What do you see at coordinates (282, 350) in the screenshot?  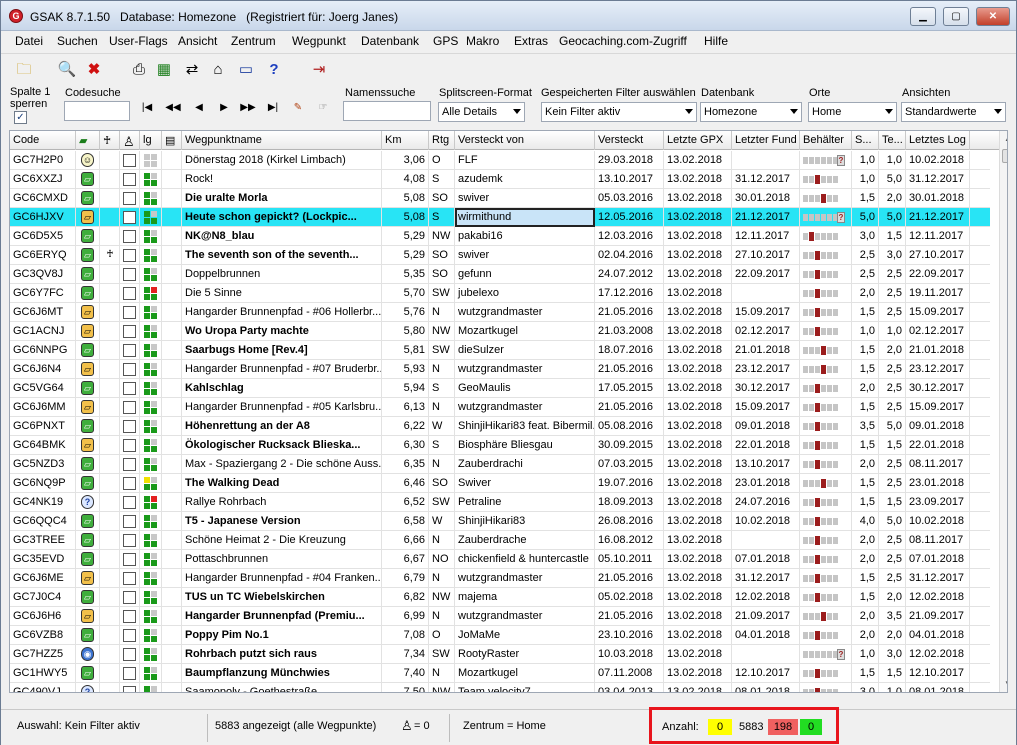 I see `cell-name: Saarbugs Home [Rev.4]` at bounding box center [282, 350].